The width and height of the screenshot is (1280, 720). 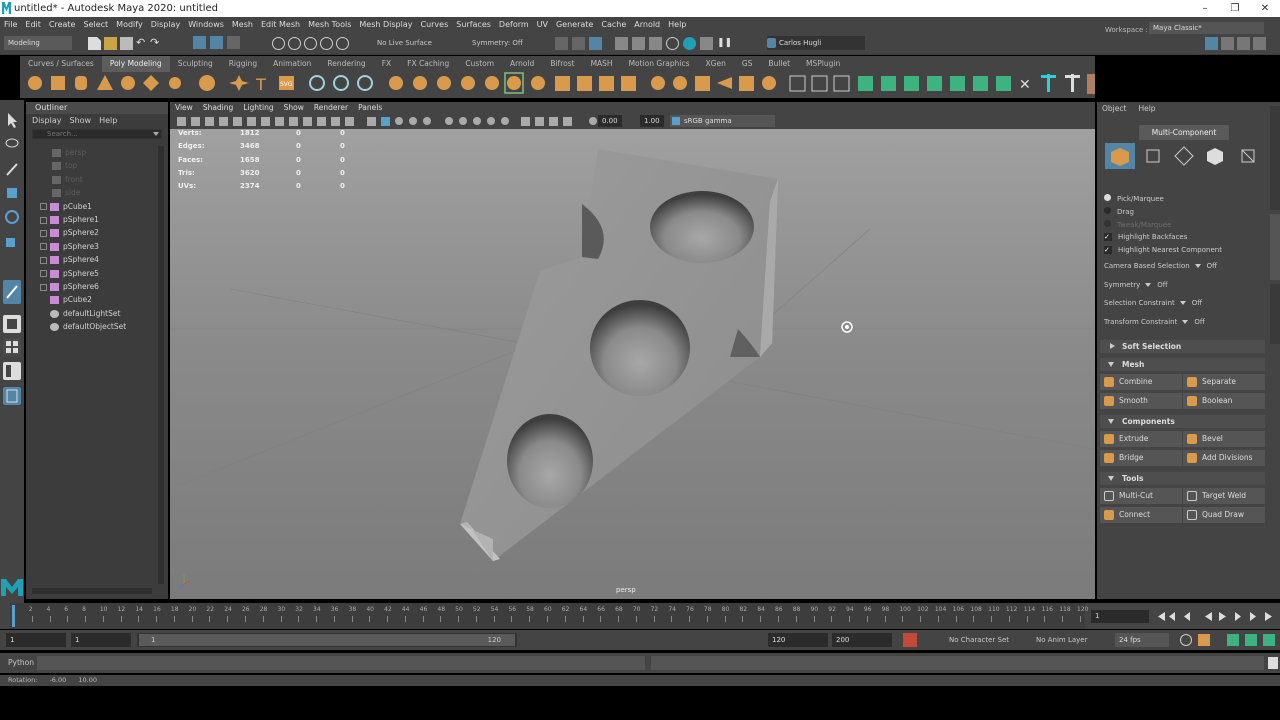 I want to click on four-view-layout-button, so click(x=12, y=347).